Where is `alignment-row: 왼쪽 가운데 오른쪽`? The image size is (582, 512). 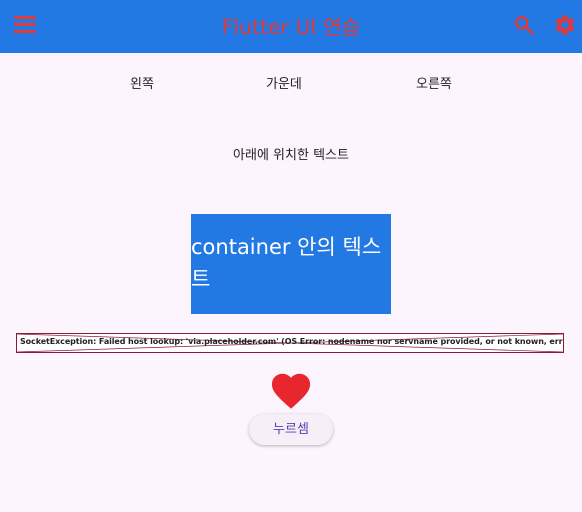
alignment-row: 왼쪽 가운데 오른쪽 is located at coordinates (291, 83).